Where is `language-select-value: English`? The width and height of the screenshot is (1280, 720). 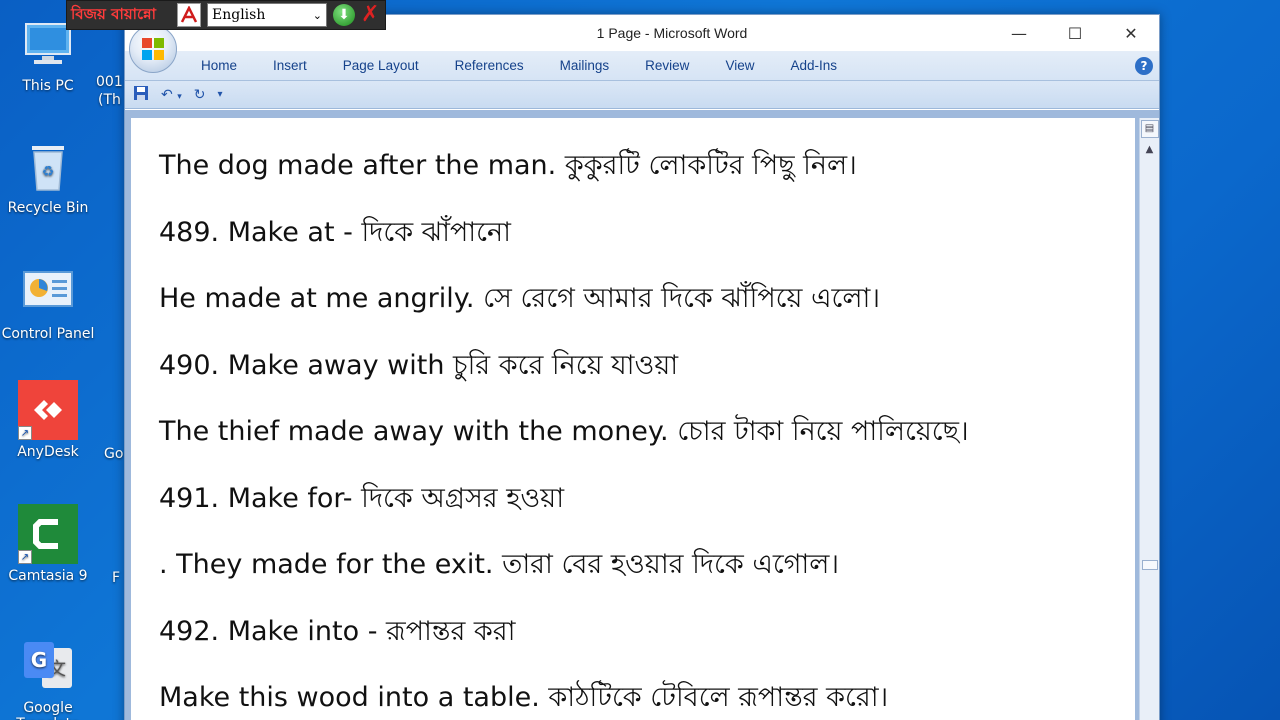 language-select-value: English is located at coordinates (239, 15).